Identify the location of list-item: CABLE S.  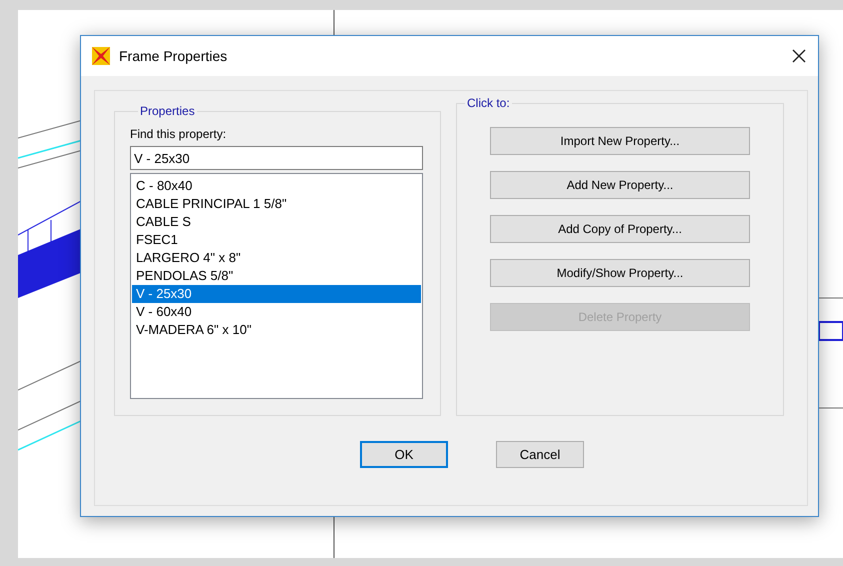
(276, 222).